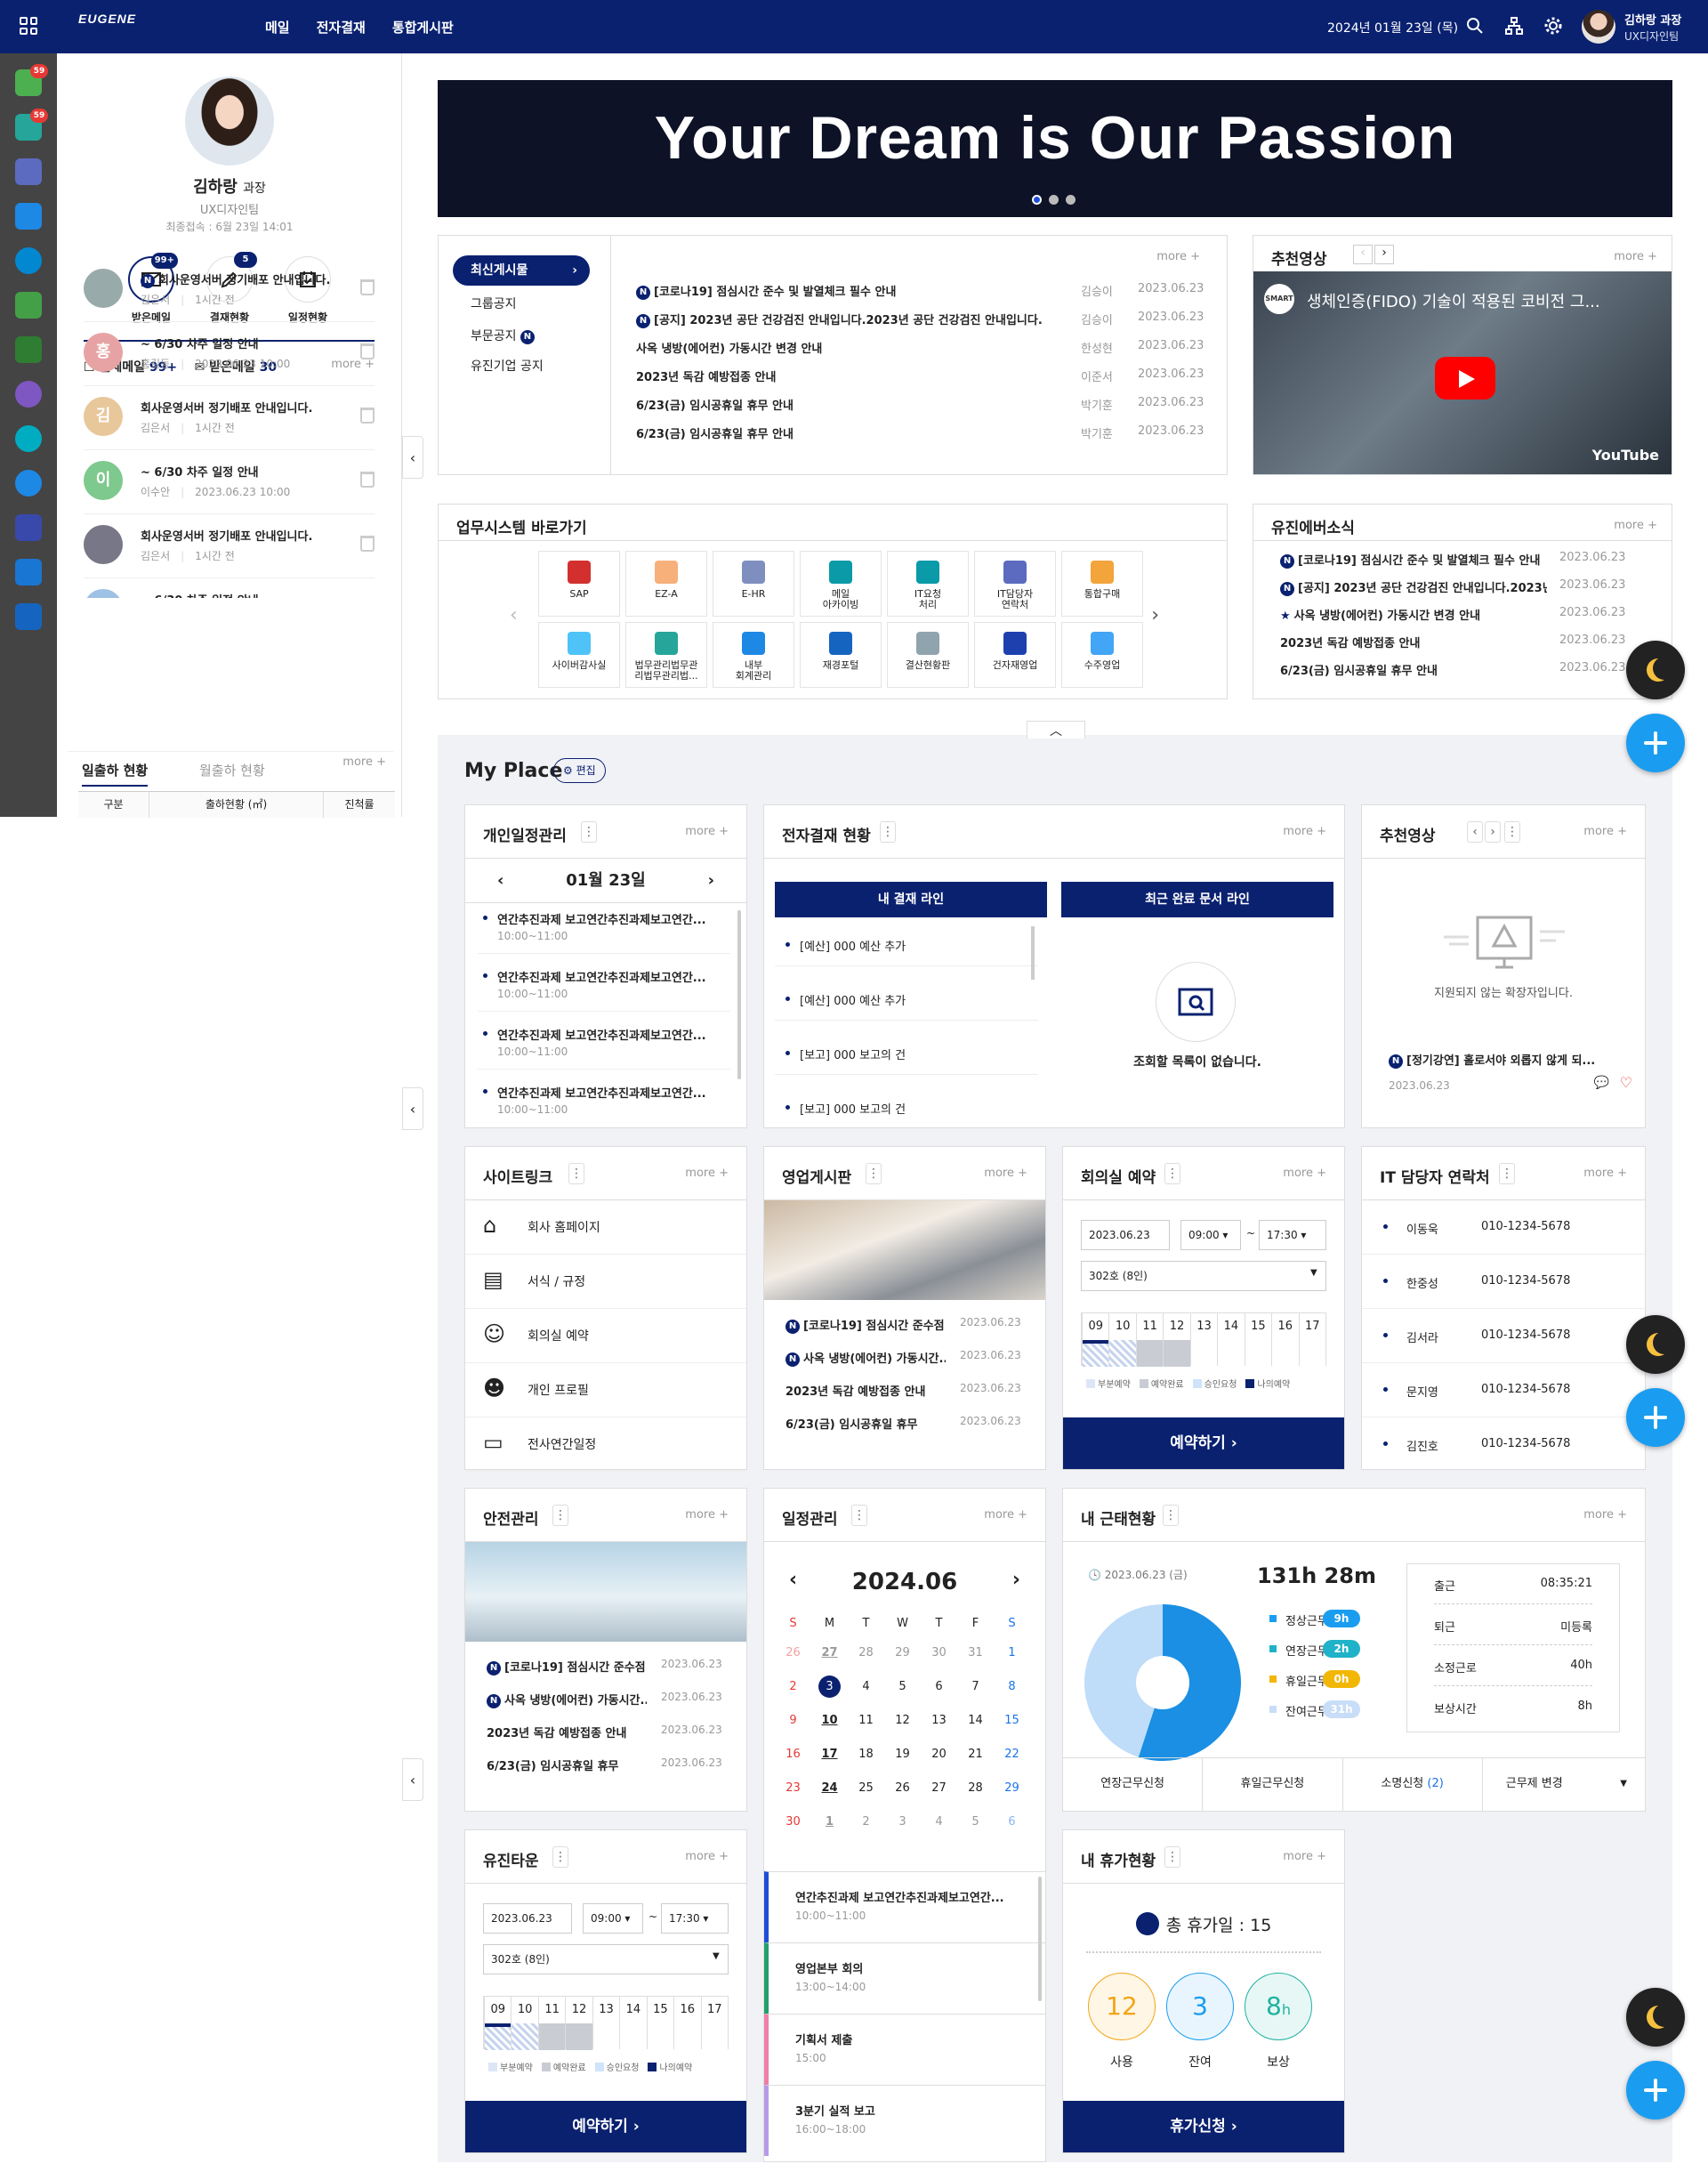  I want to click on leave-request-button: 휴가신청 ›, so click(1203, 2126).